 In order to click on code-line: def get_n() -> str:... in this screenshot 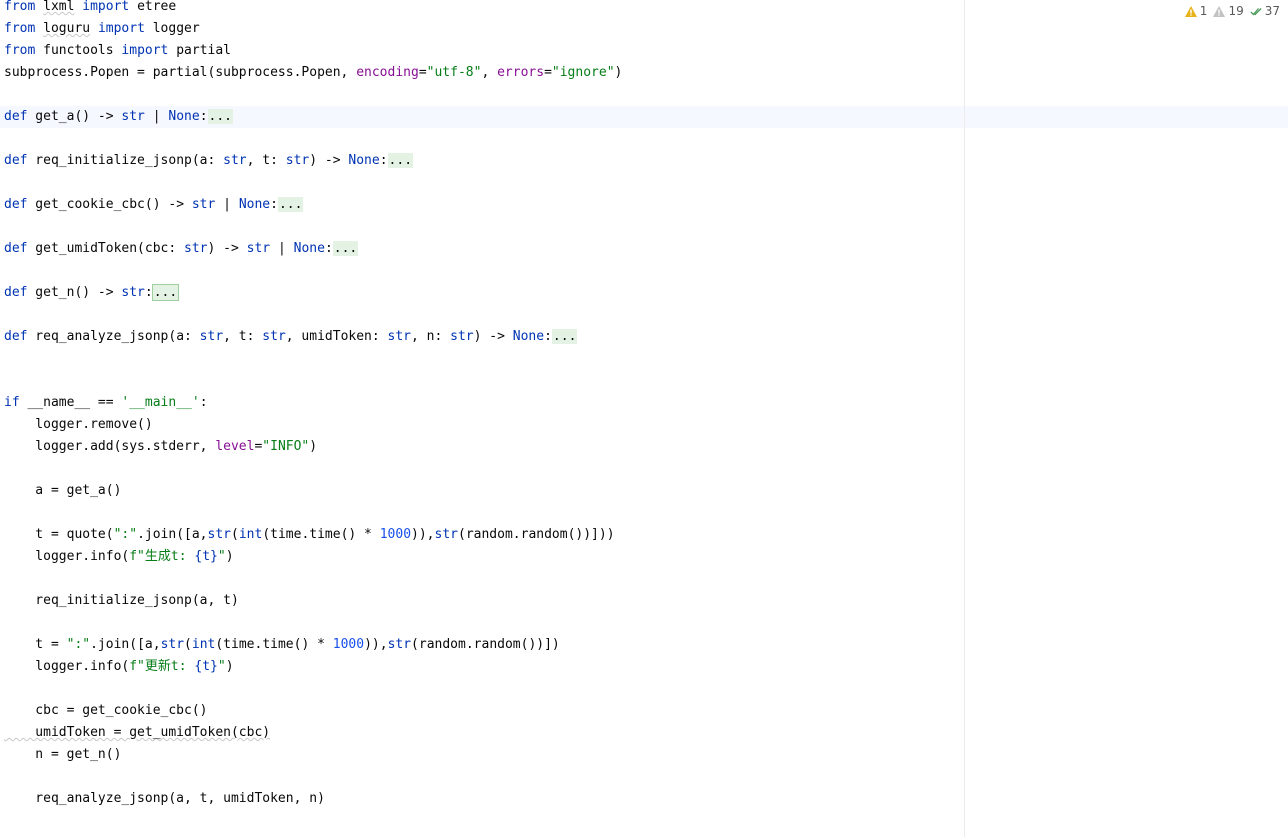, I will do `click(92, 292)`.